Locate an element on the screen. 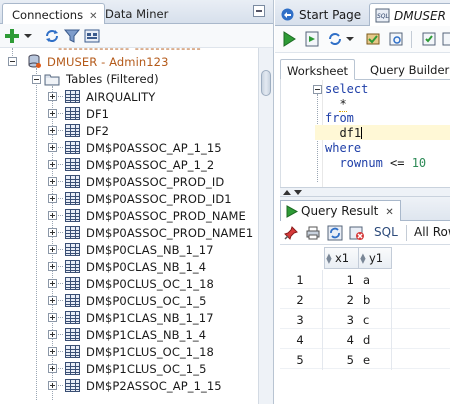 This screenshot has height=404, width=450. tab-query-builder: Query Builder is located at coordinates (407, 69).